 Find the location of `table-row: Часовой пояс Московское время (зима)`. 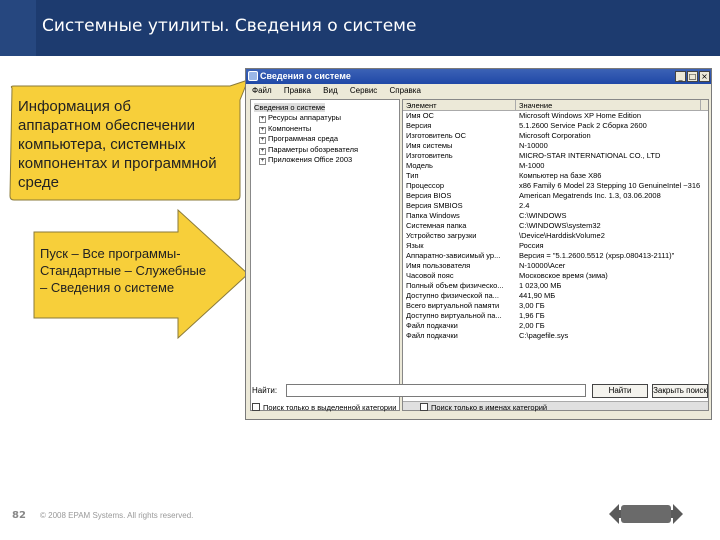

table-row: Часовой пояс Московское время (зима) is located at coordinates (555, 276).